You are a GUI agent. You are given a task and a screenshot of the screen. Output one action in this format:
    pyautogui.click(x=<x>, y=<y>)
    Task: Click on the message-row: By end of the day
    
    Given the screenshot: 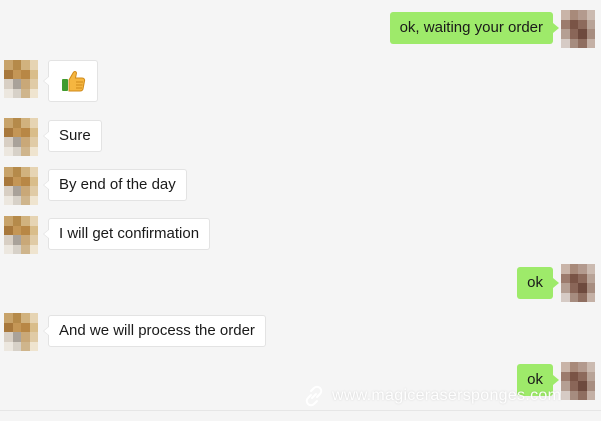 What is the action you would take?
    pyautogui.click(x=300, y=187)
    